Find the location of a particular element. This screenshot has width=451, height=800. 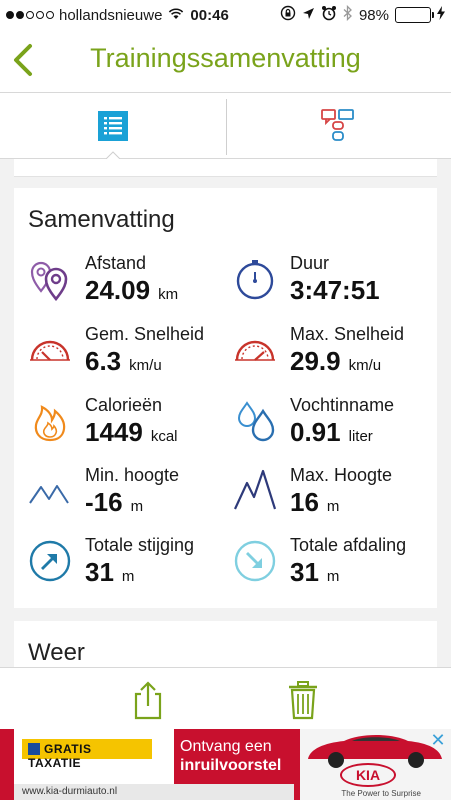

tab-comments is located at coordinates (338, 125).